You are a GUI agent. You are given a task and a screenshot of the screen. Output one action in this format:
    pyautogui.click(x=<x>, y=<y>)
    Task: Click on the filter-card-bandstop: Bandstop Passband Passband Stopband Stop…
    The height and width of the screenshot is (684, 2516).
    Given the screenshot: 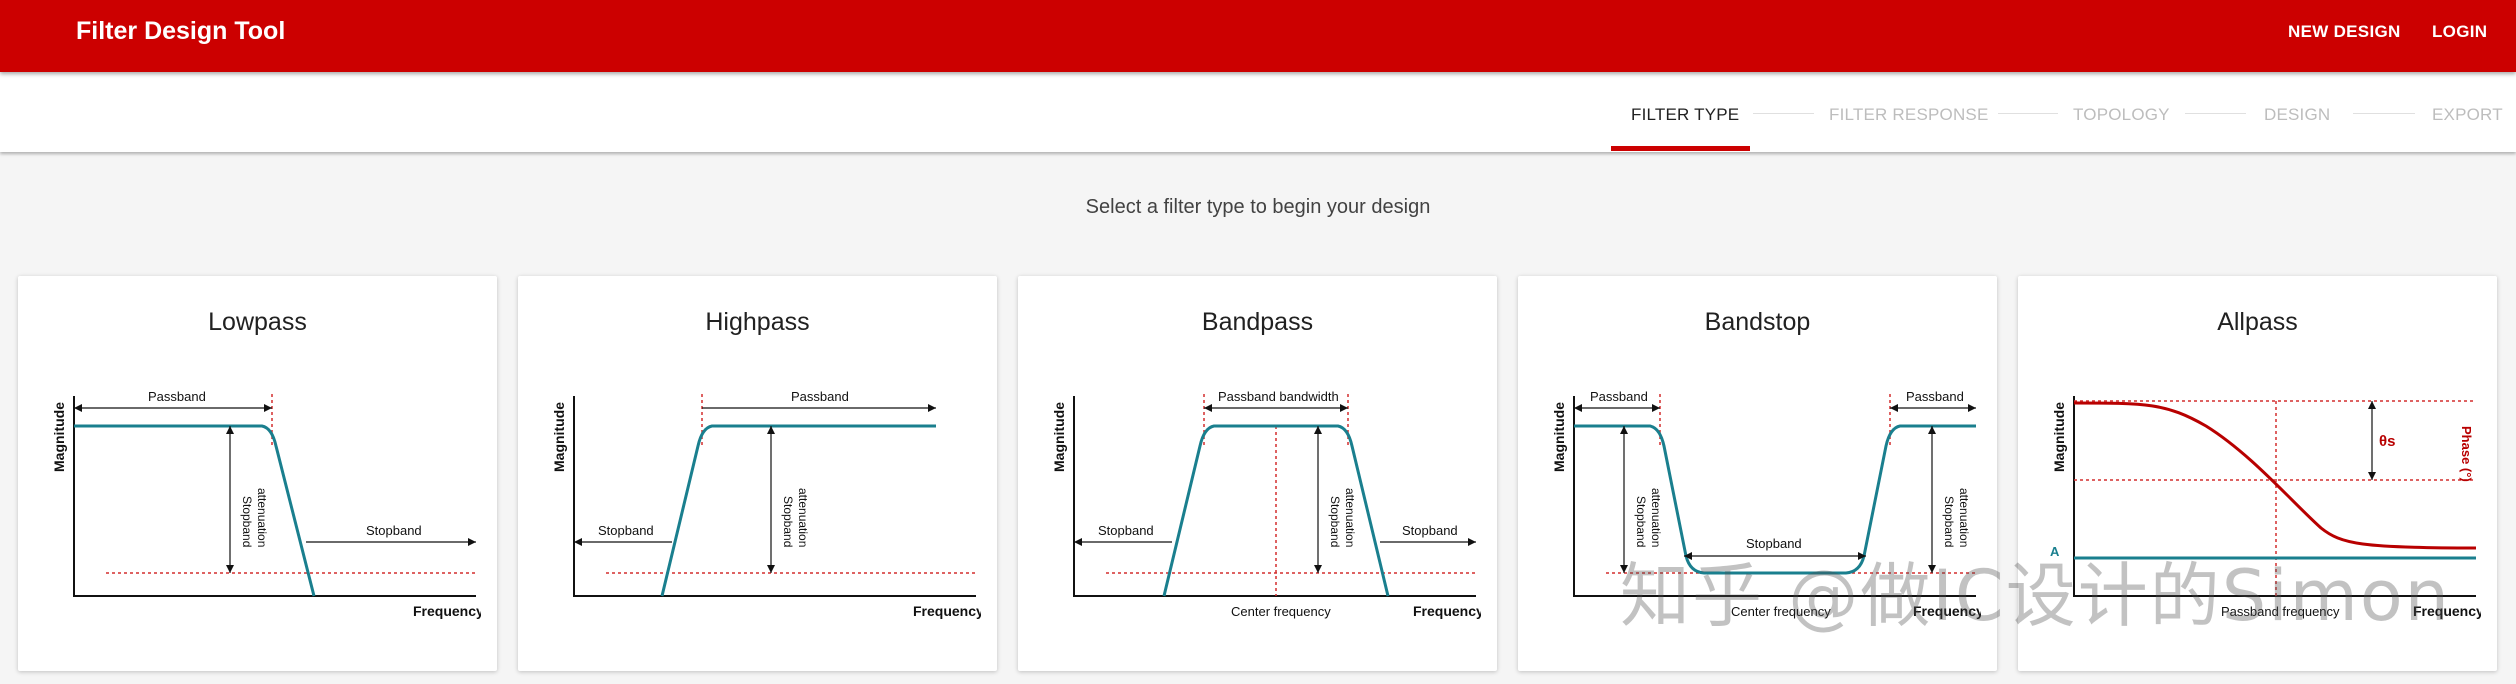 What is the action you would take?
    pyautogui.click(x=1757, y=473)
    